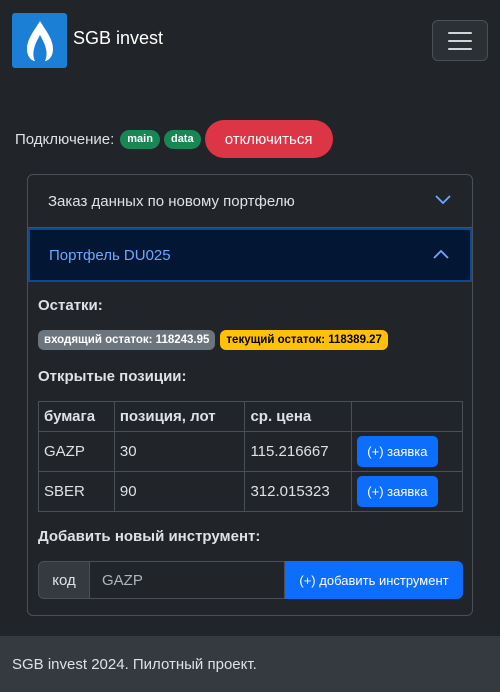  What do you see at coordinates (112, 376) in the screenshot?
I see `positions-title: Открытые позиции:` at bounding box center [112, 376].